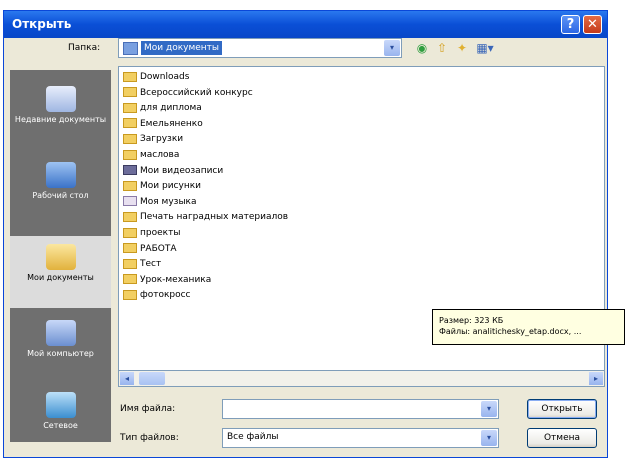 Image resolution: width=625 pixels, height=461 pixels. Describe the element at coordinates (60, 175) in the screenshot. I see `desktop-icon` at that location.